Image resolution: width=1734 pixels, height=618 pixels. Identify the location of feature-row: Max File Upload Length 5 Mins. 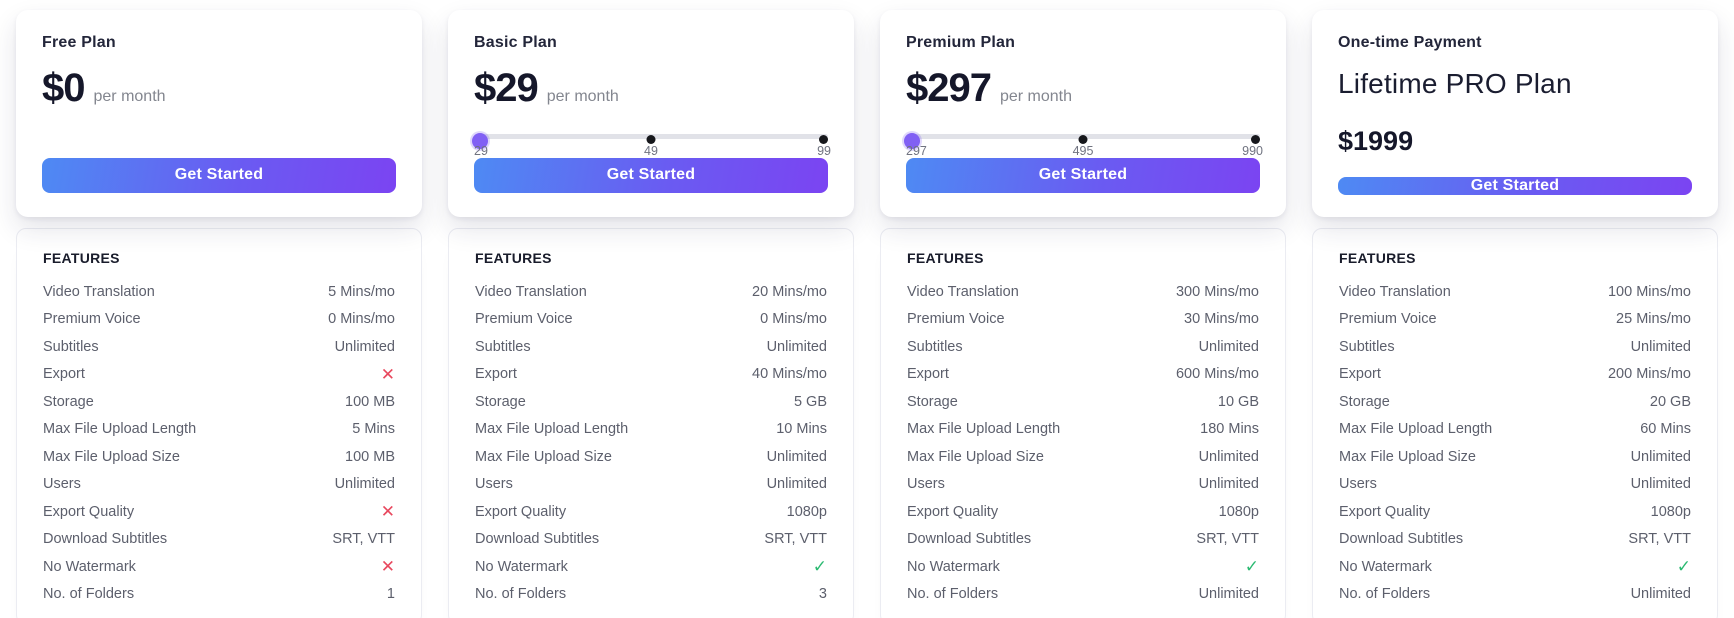
(219, 430).